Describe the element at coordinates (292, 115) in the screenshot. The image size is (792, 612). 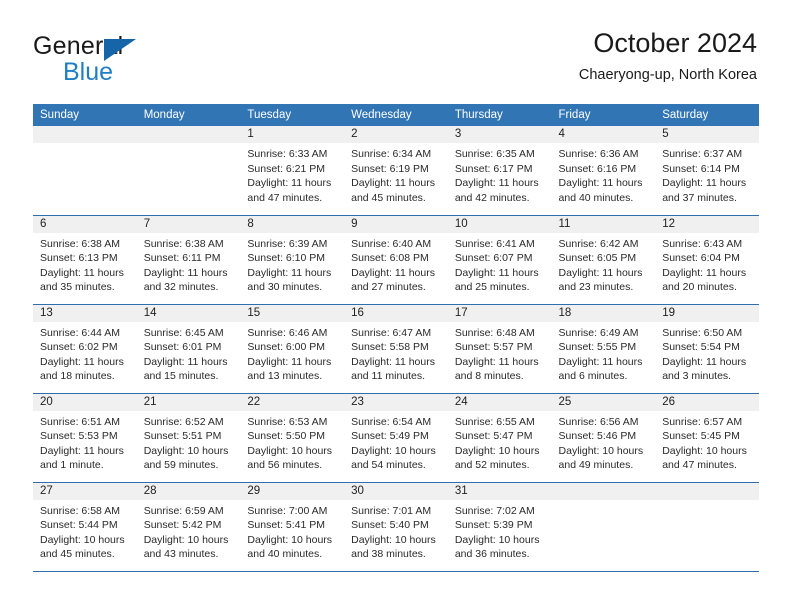
I see `weekday-header-tuesday: Tuesday` at that location.